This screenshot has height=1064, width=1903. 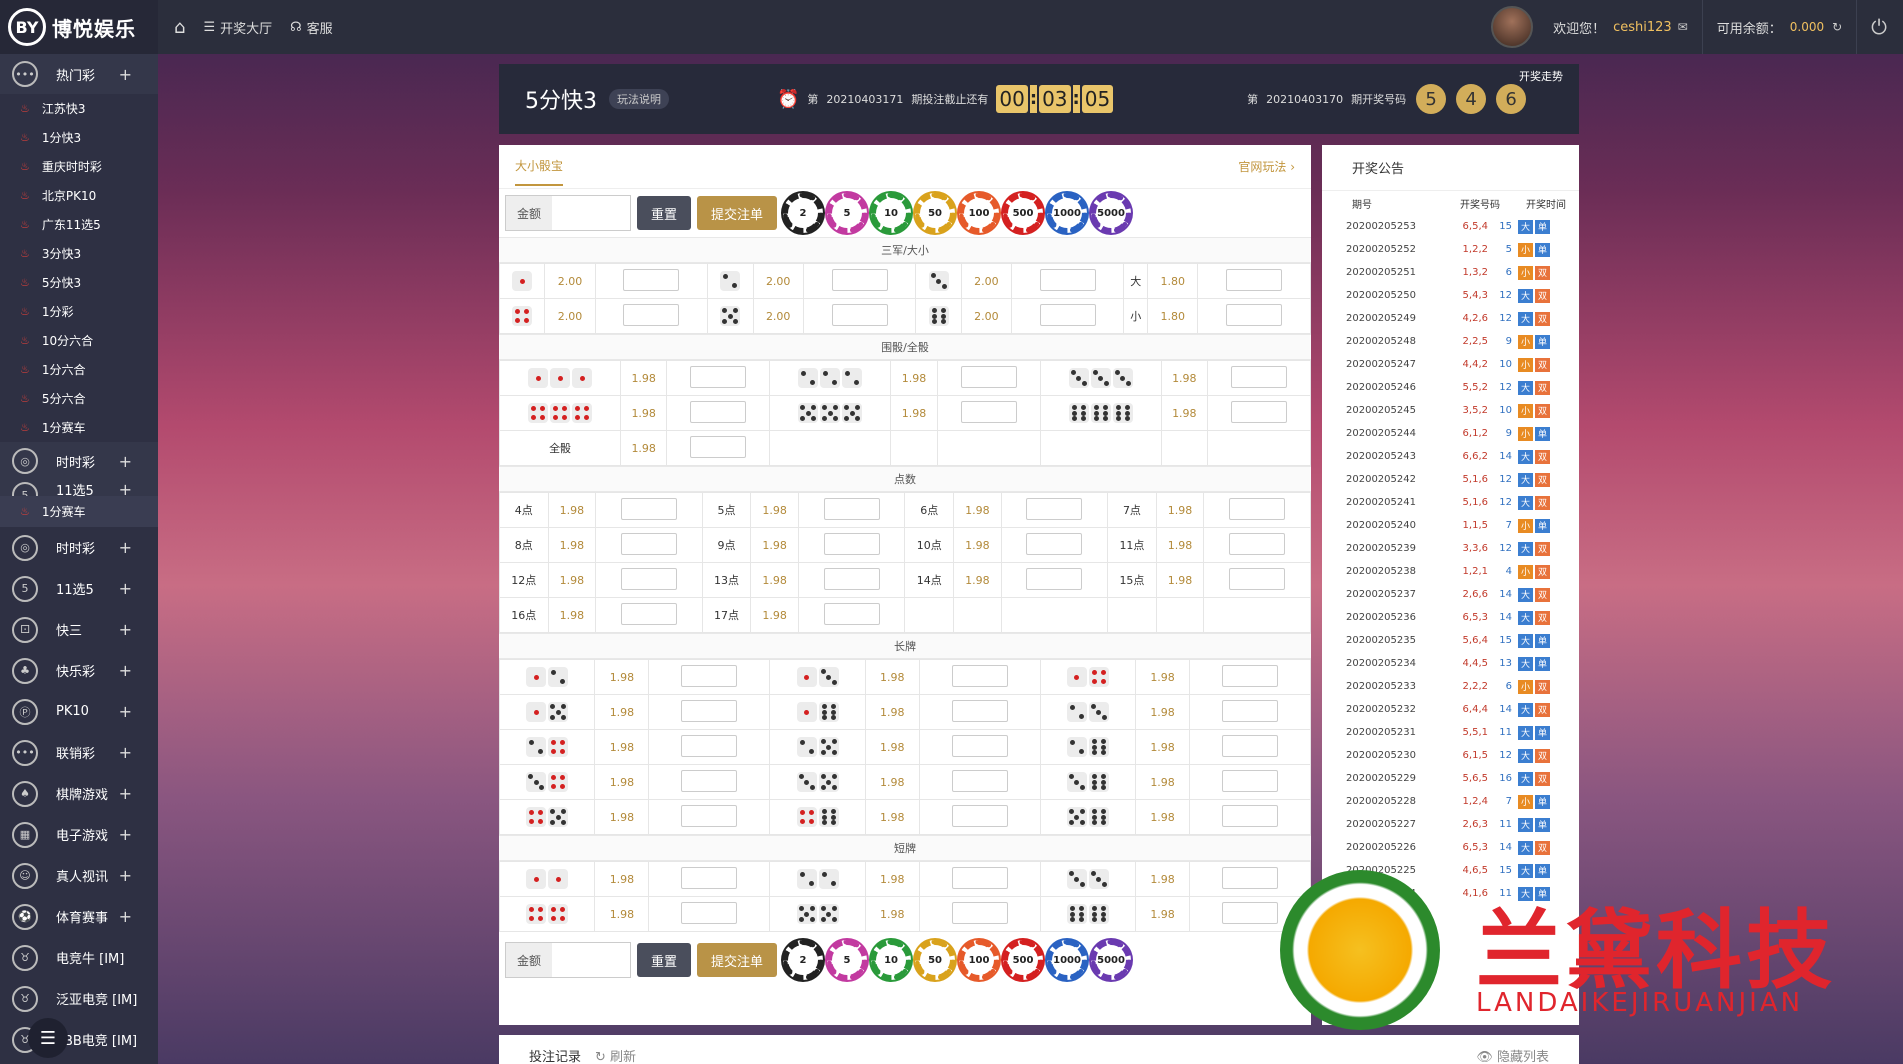 What do you see at coordinates (1541, 76) in the screenshot?
I see `trend-link: 开奖走势` at bounding box center [1541, 76].